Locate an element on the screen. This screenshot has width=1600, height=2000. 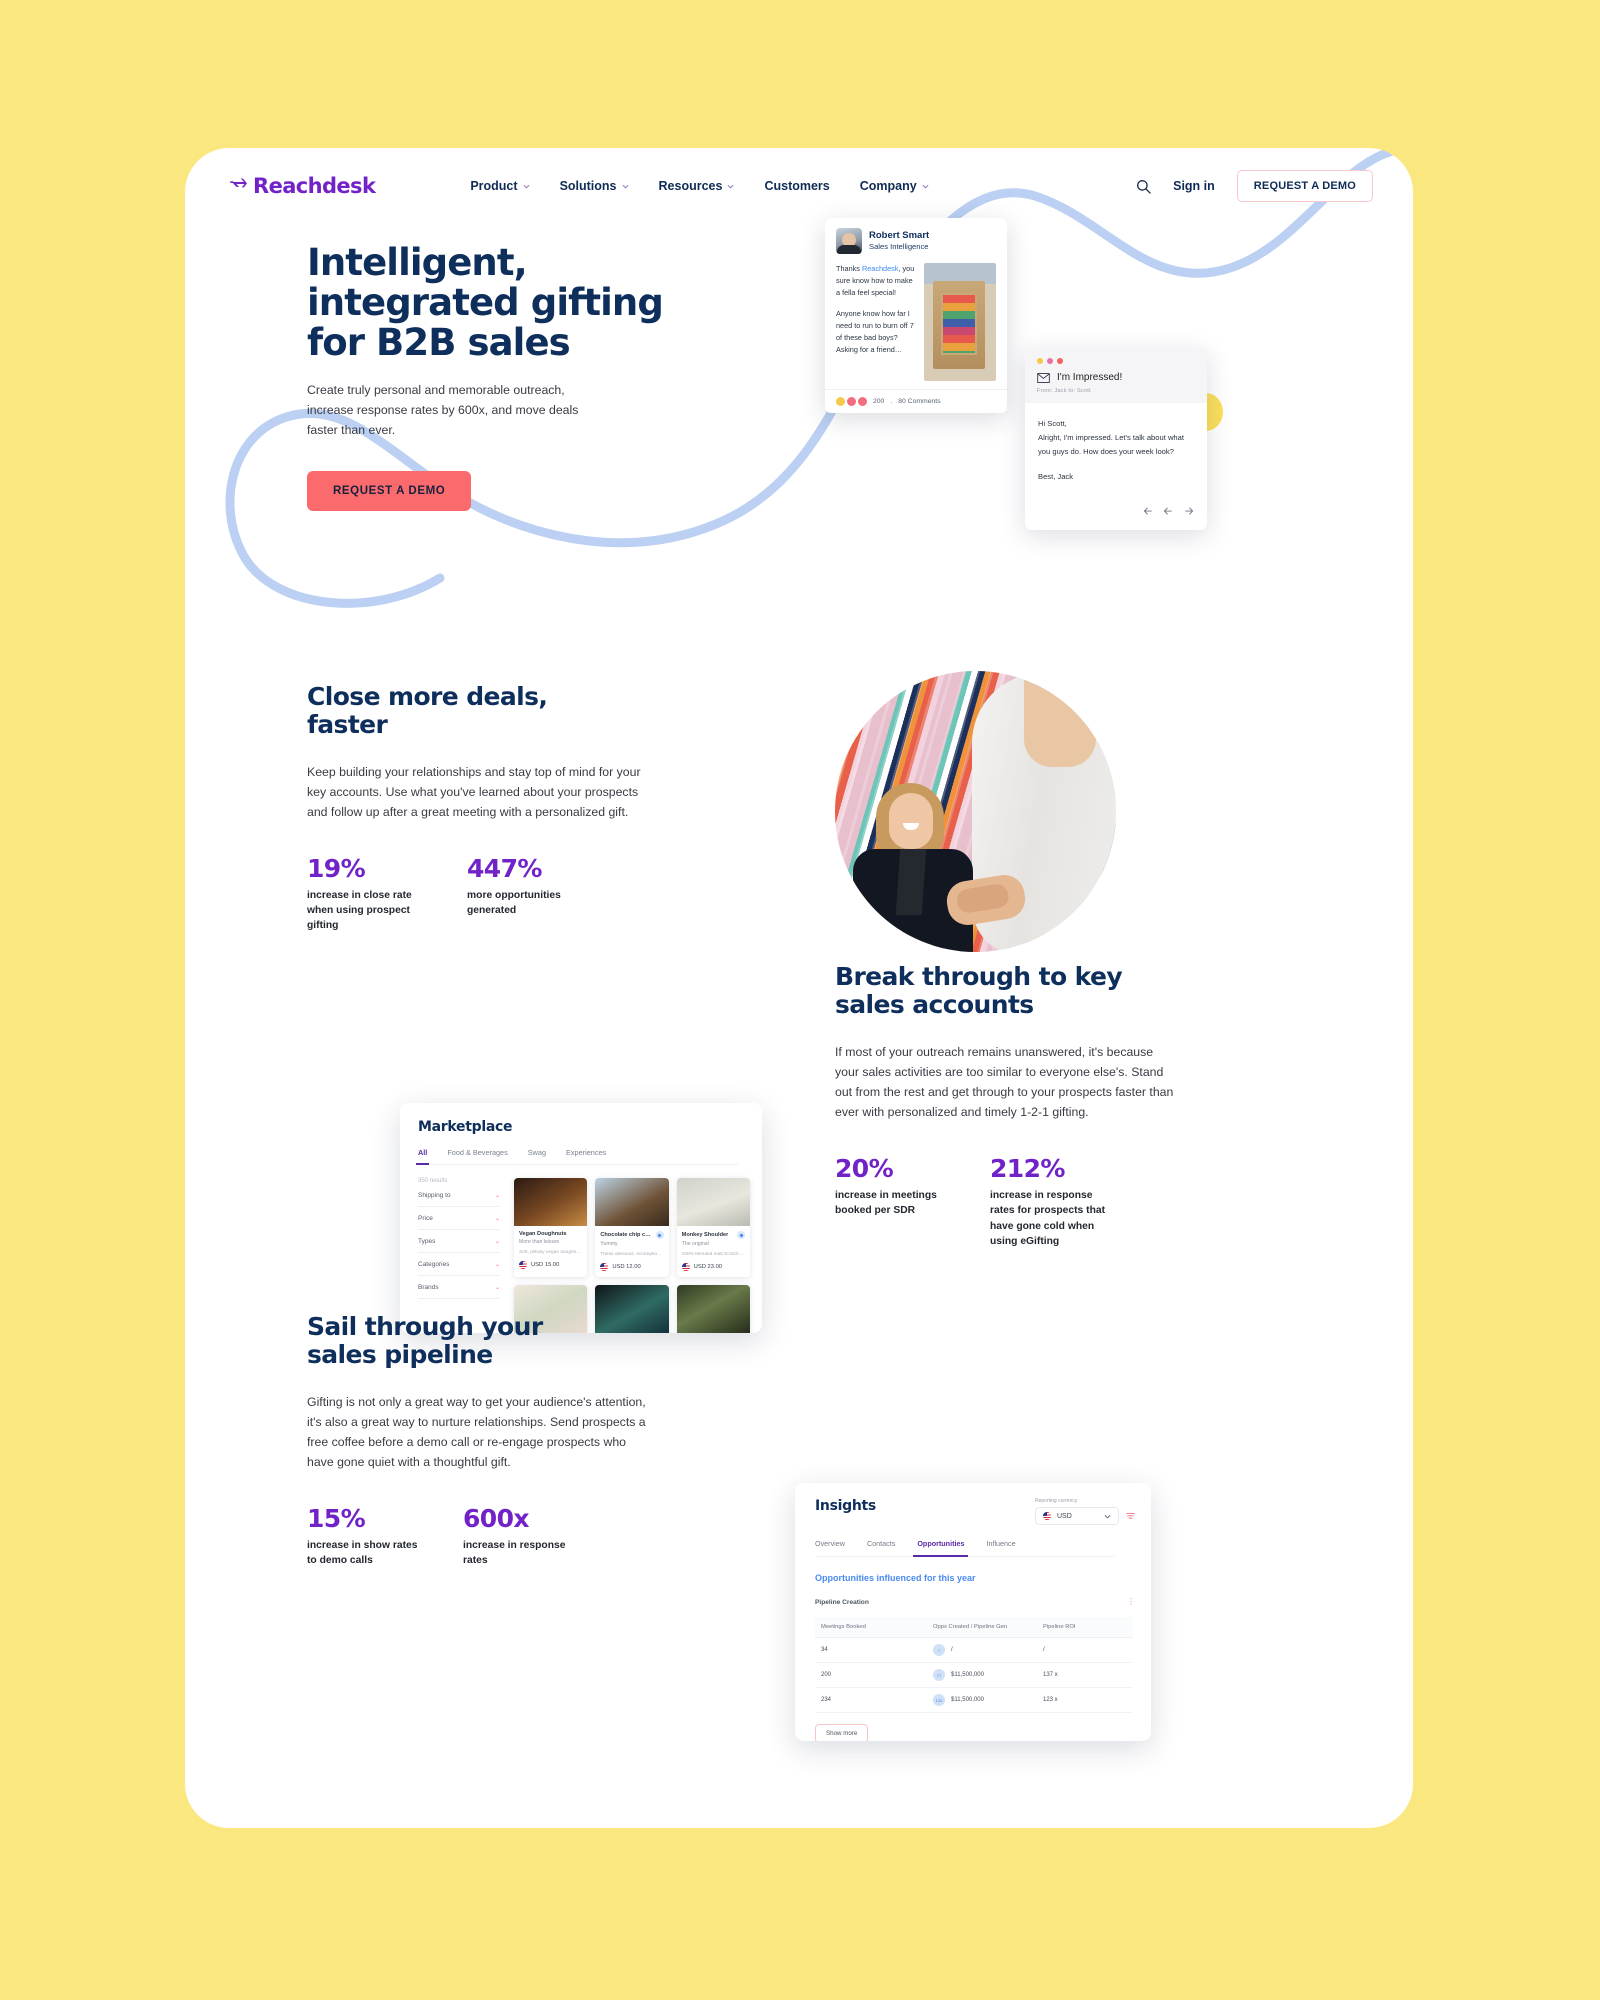
hero-title-line2: integrated gifting is located at coordinates (485, 302).